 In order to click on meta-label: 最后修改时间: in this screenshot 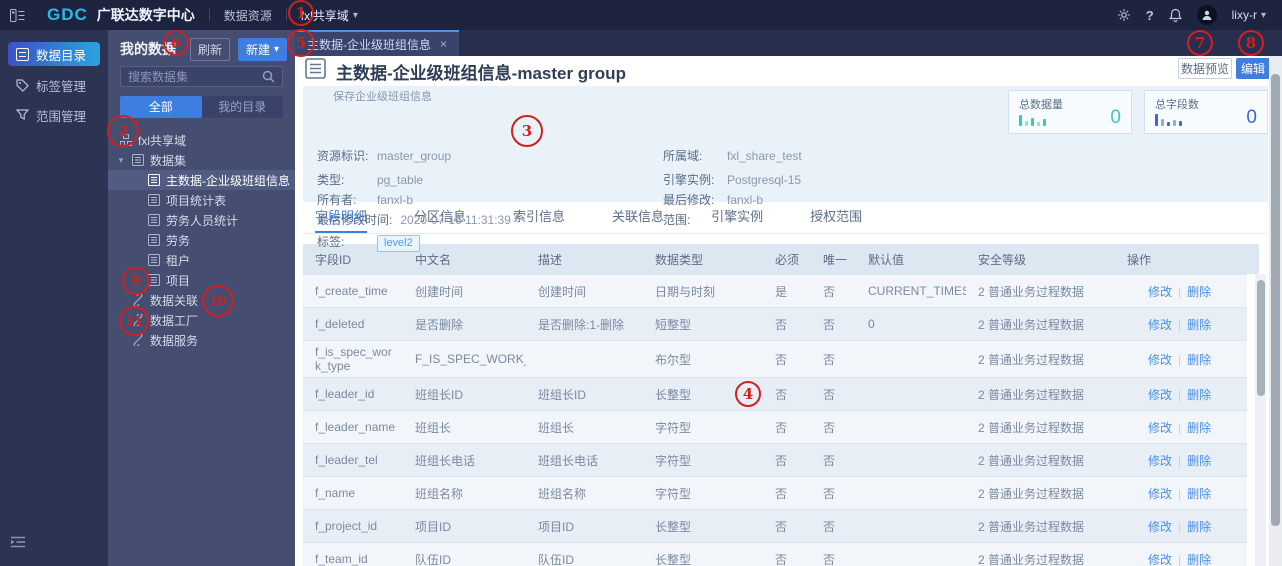, I will do `click(355, 220)`.